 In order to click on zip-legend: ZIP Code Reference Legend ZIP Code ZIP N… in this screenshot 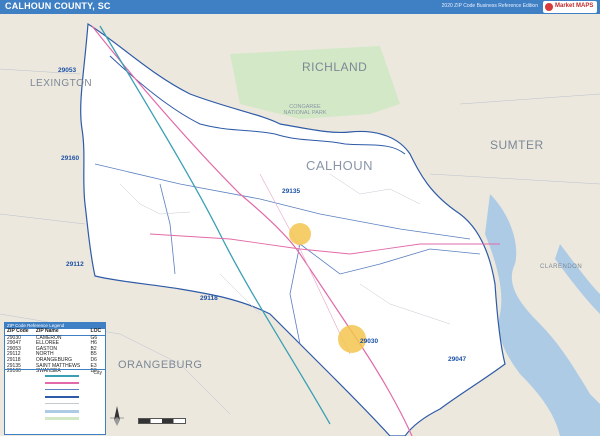, I will do `click(55, 378)`.